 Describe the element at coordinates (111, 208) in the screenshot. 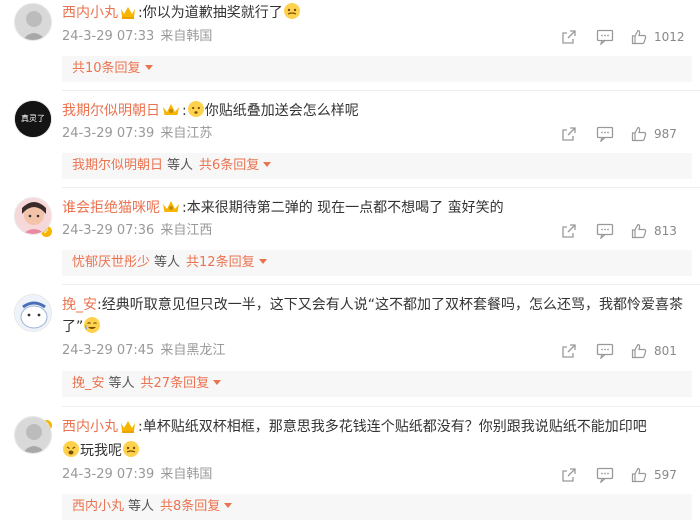

I see `username-link: 谁会拒绝猫咪呢` at that location.